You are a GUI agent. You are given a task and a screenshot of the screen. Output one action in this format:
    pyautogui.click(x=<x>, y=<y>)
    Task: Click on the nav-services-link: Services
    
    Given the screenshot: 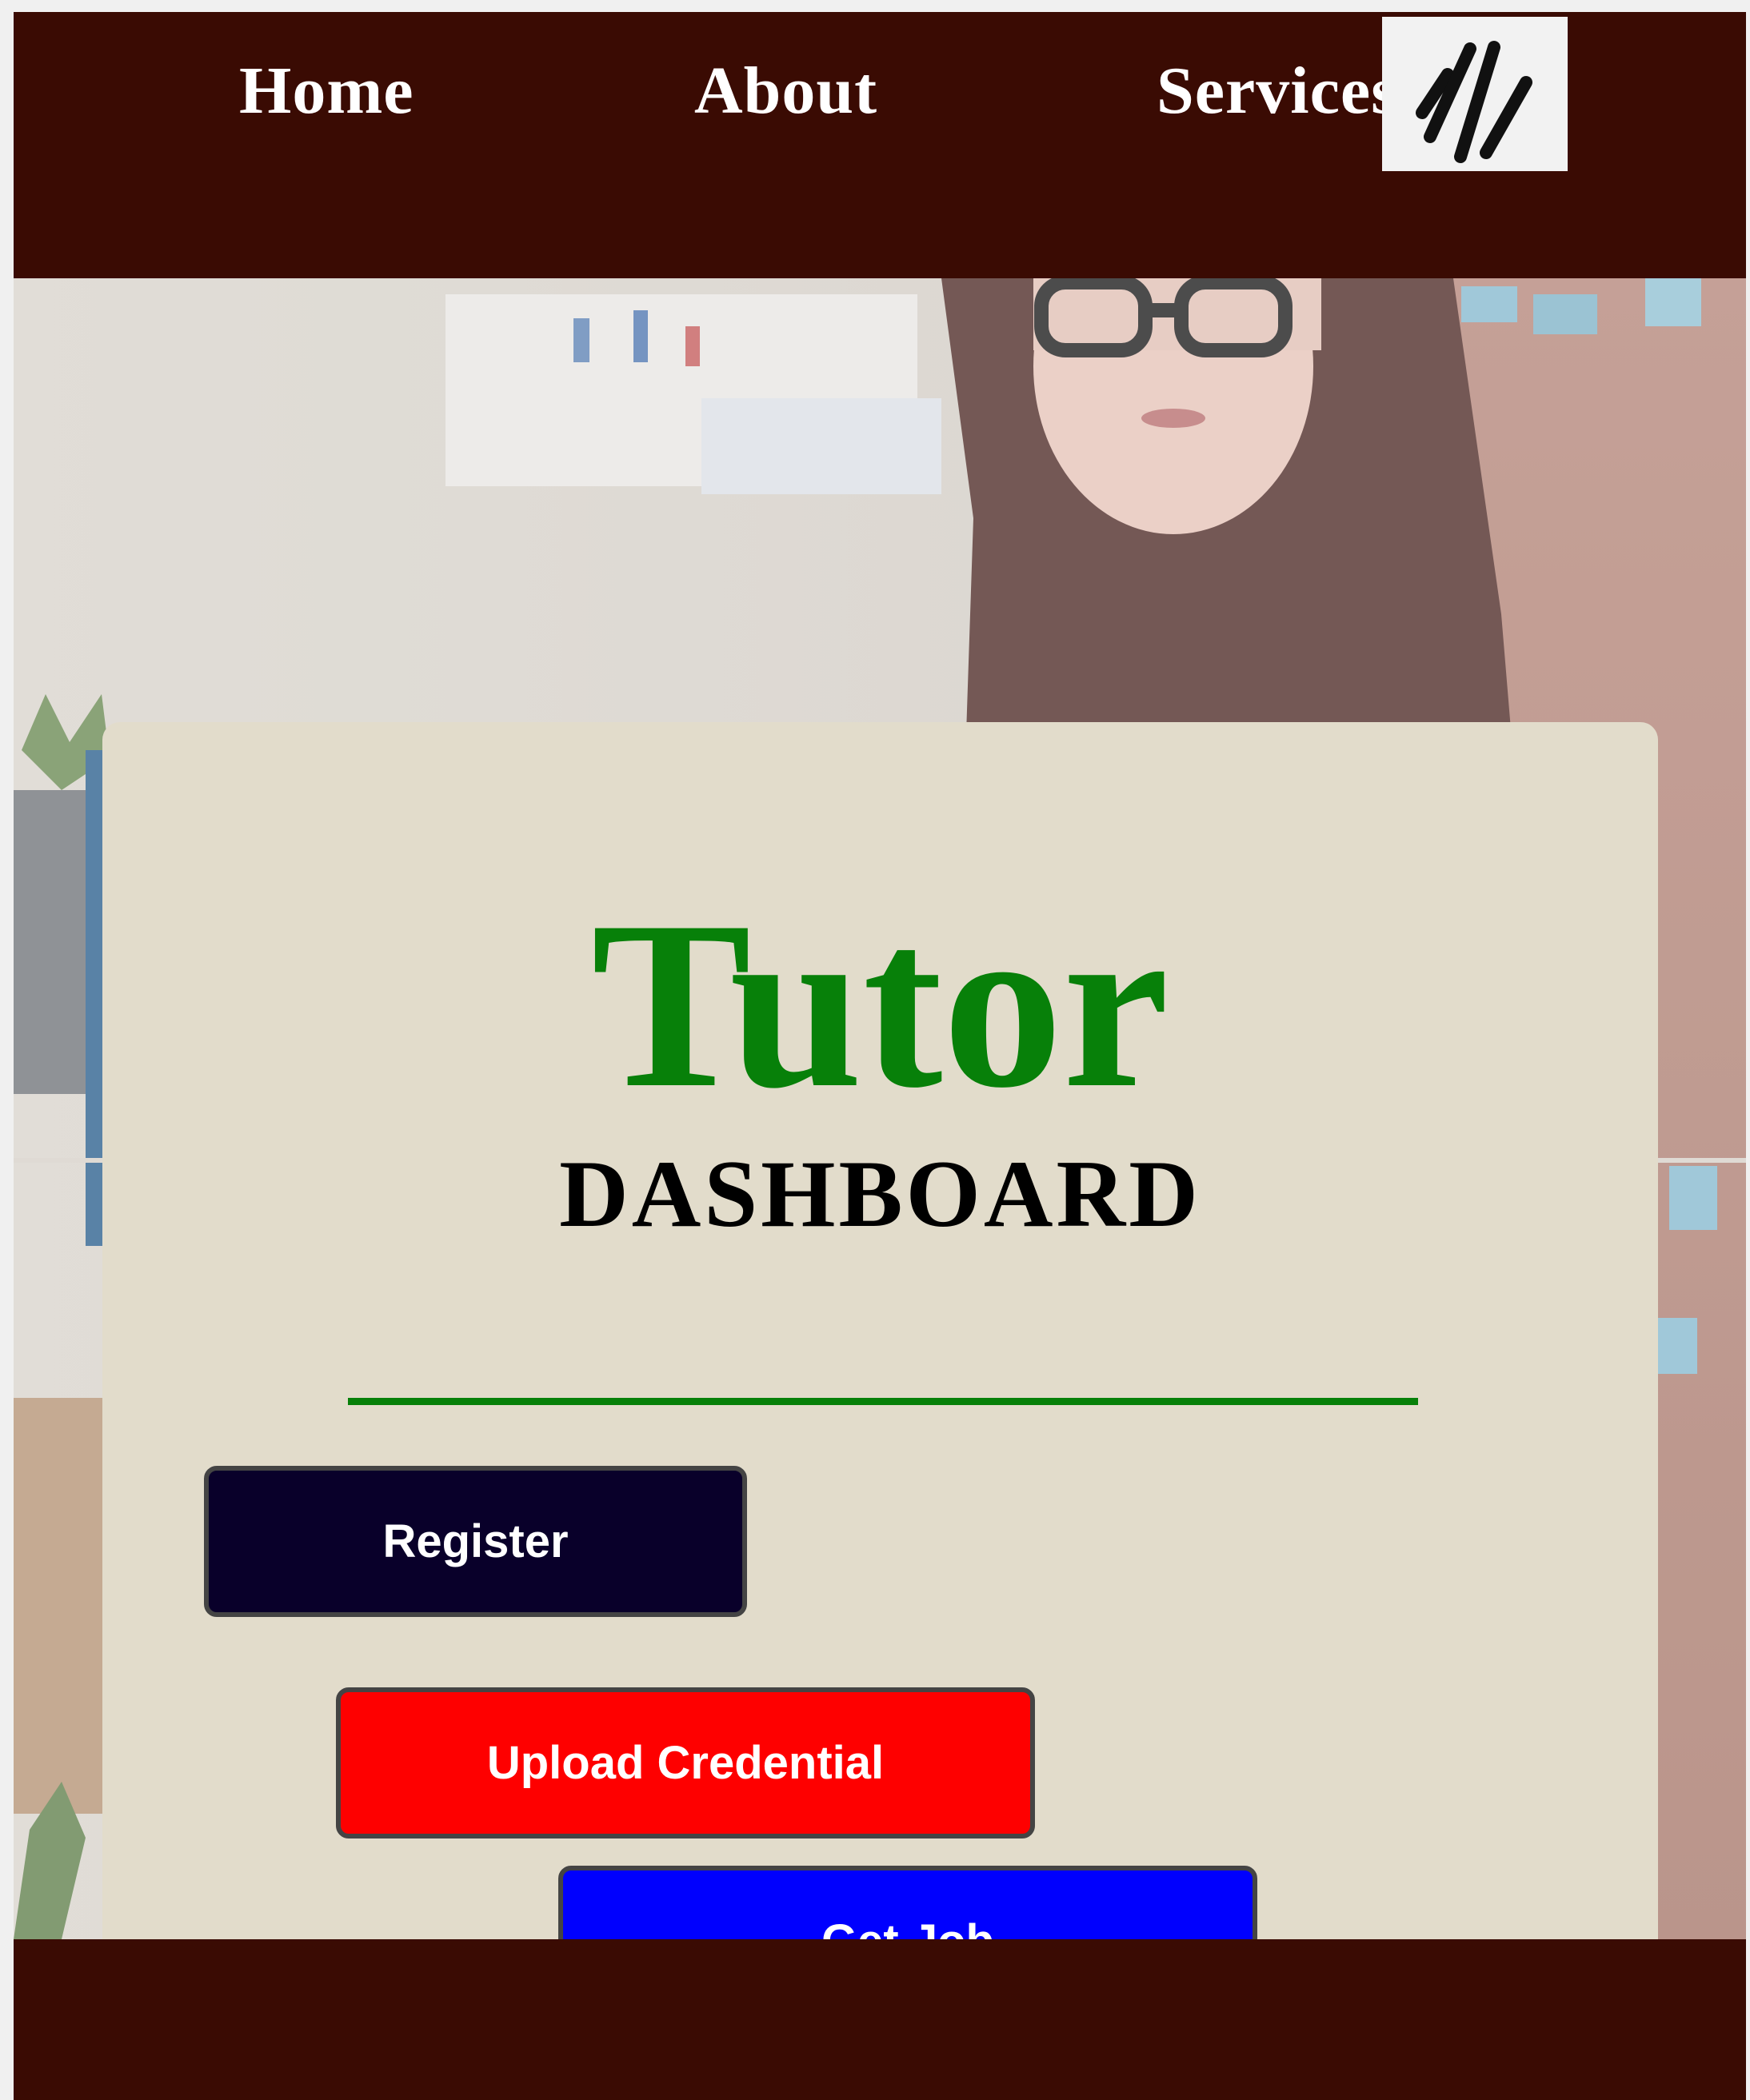 What is the action you would take?
    pyautogui.click(x=1277, y=91)
    